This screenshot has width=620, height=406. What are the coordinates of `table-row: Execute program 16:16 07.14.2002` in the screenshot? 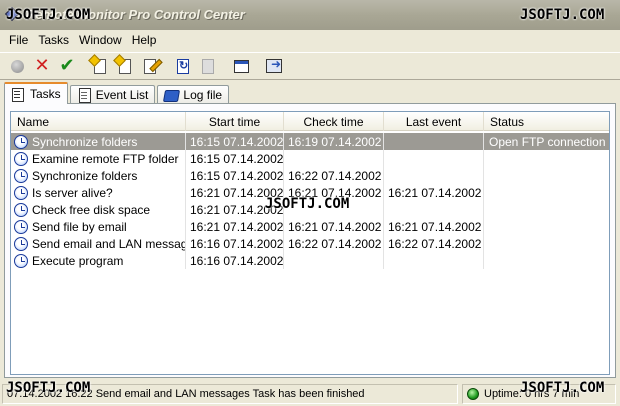 It's located at (310, 260).